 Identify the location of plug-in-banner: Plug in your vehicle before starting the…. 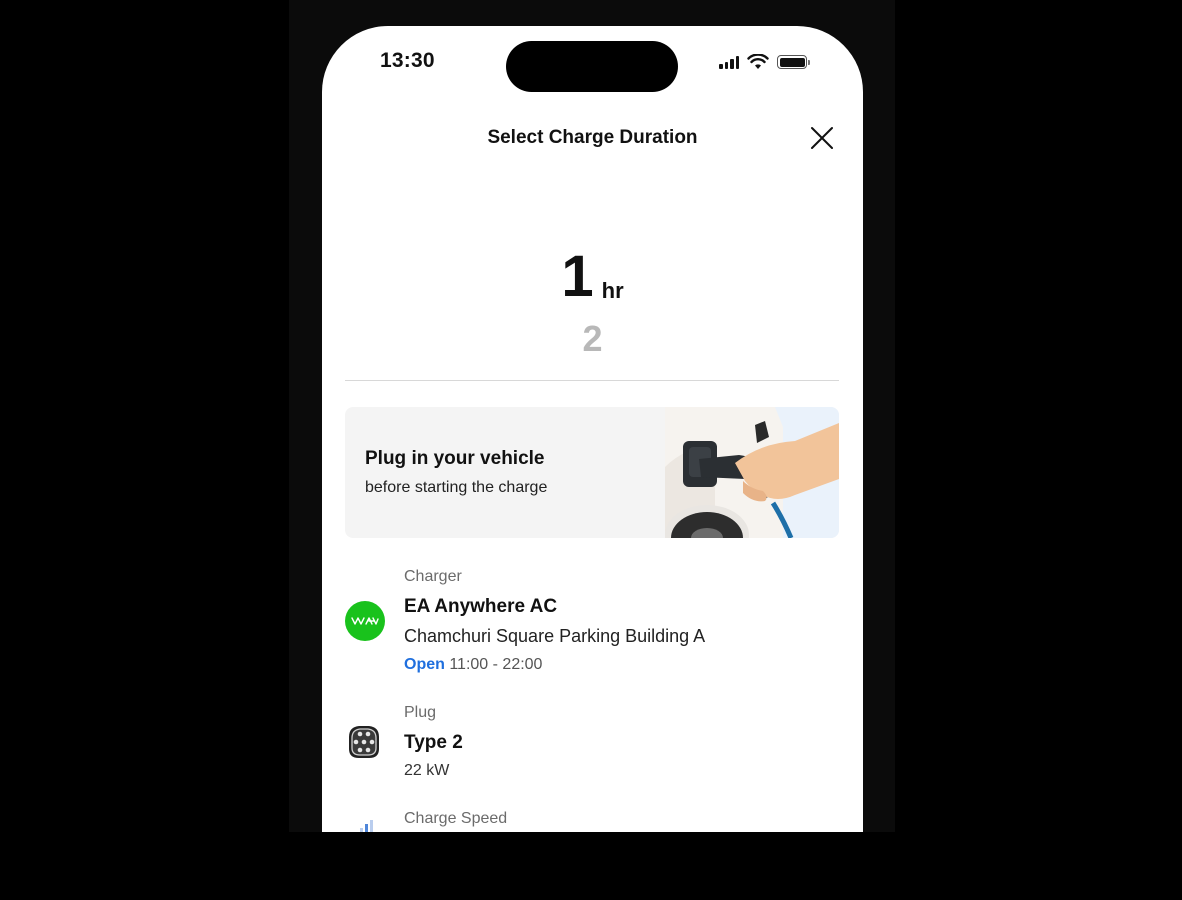
(592, 472).